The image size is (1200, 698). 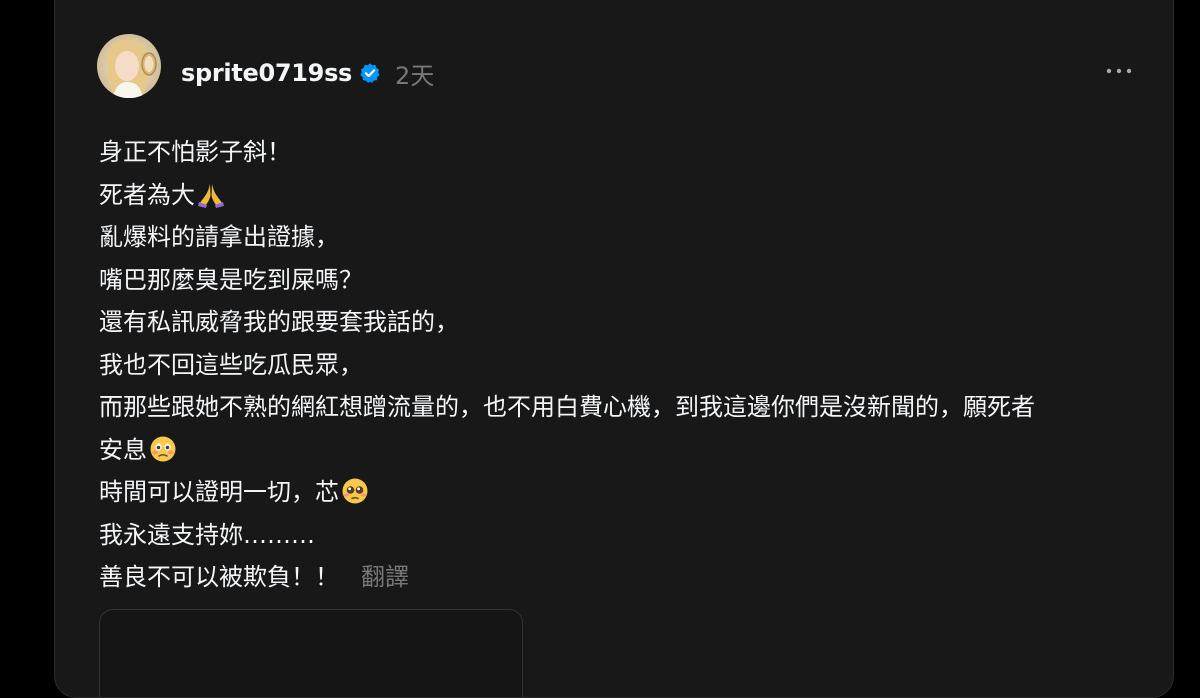 I want to click on post-line: 而那些跟她不熟的網紅想蹭流量的，也不用白費心機，到我這邊你們是沒新聞的，願死者, so click(x=619, y=407).